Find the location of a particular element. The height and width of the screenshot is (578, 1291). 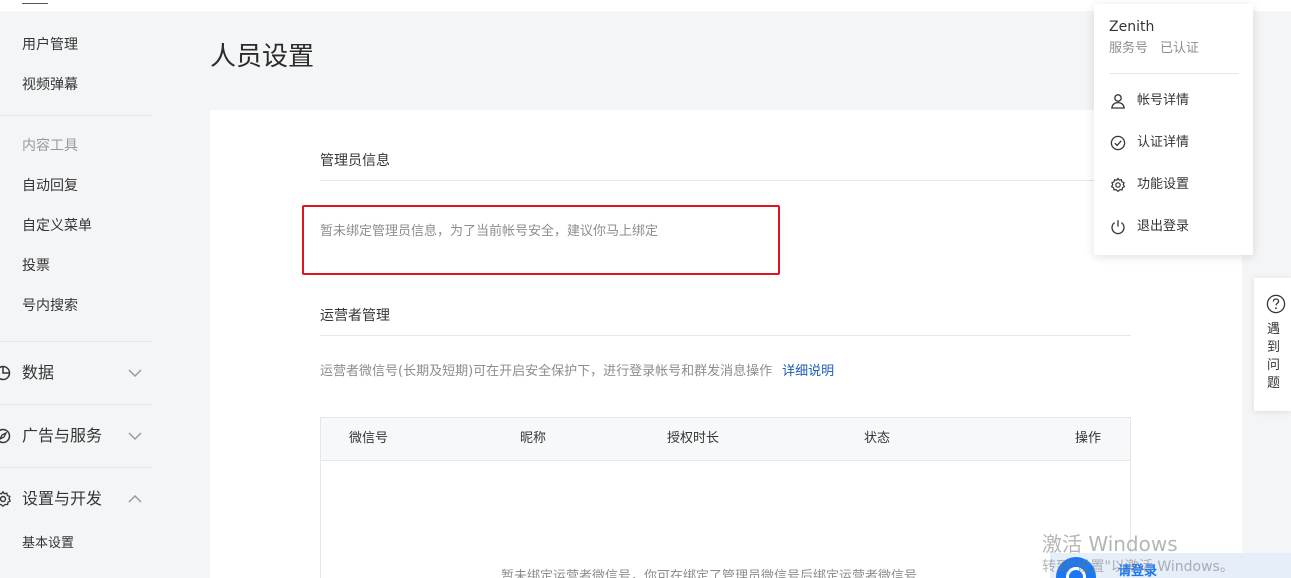

menu-item-label: 功能设置 is located at coordinates (1163, 184).